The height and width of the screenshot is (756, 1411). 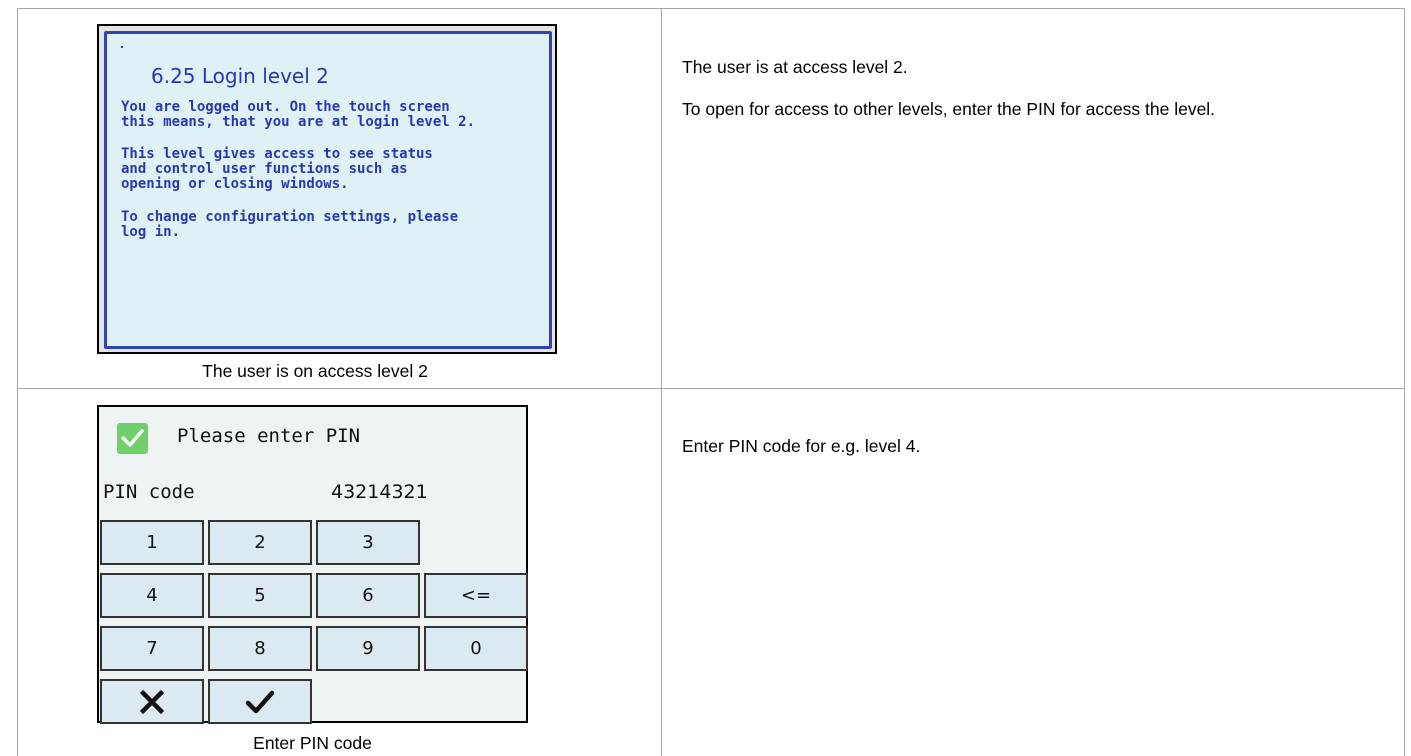 What do you see at coordinates (240, 76) in the screenshot?
I see `screen-title: 6.25 Login level 2` at bounding box center [240, 76].